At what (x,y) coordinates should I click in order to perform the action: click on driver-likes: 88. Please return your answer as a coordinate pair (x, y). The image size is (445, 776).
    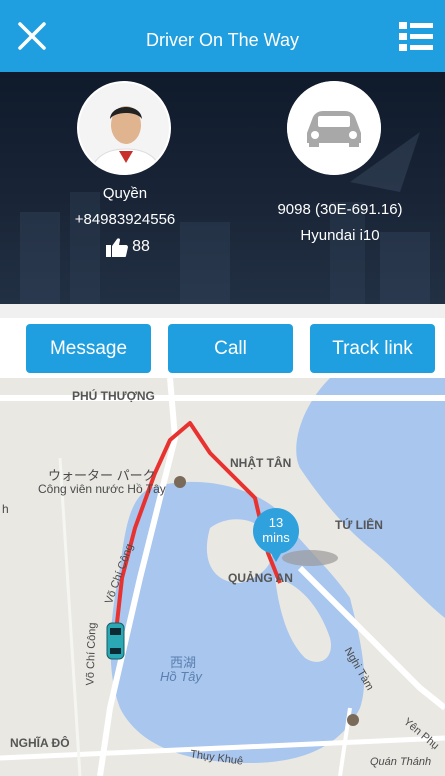
    Looking at the image, I should click on (128, 247).